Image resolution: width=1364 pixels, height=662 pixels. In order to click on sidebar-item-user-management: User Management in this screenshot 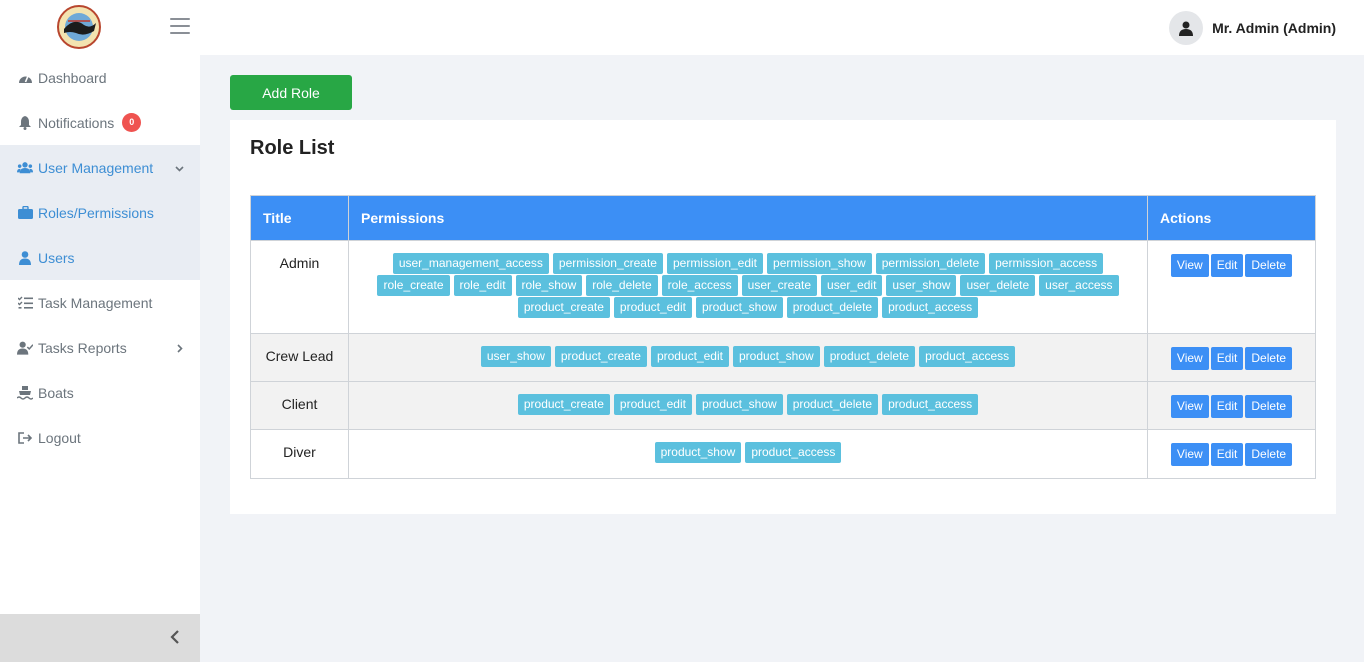, I will do `click(100, 167)`.